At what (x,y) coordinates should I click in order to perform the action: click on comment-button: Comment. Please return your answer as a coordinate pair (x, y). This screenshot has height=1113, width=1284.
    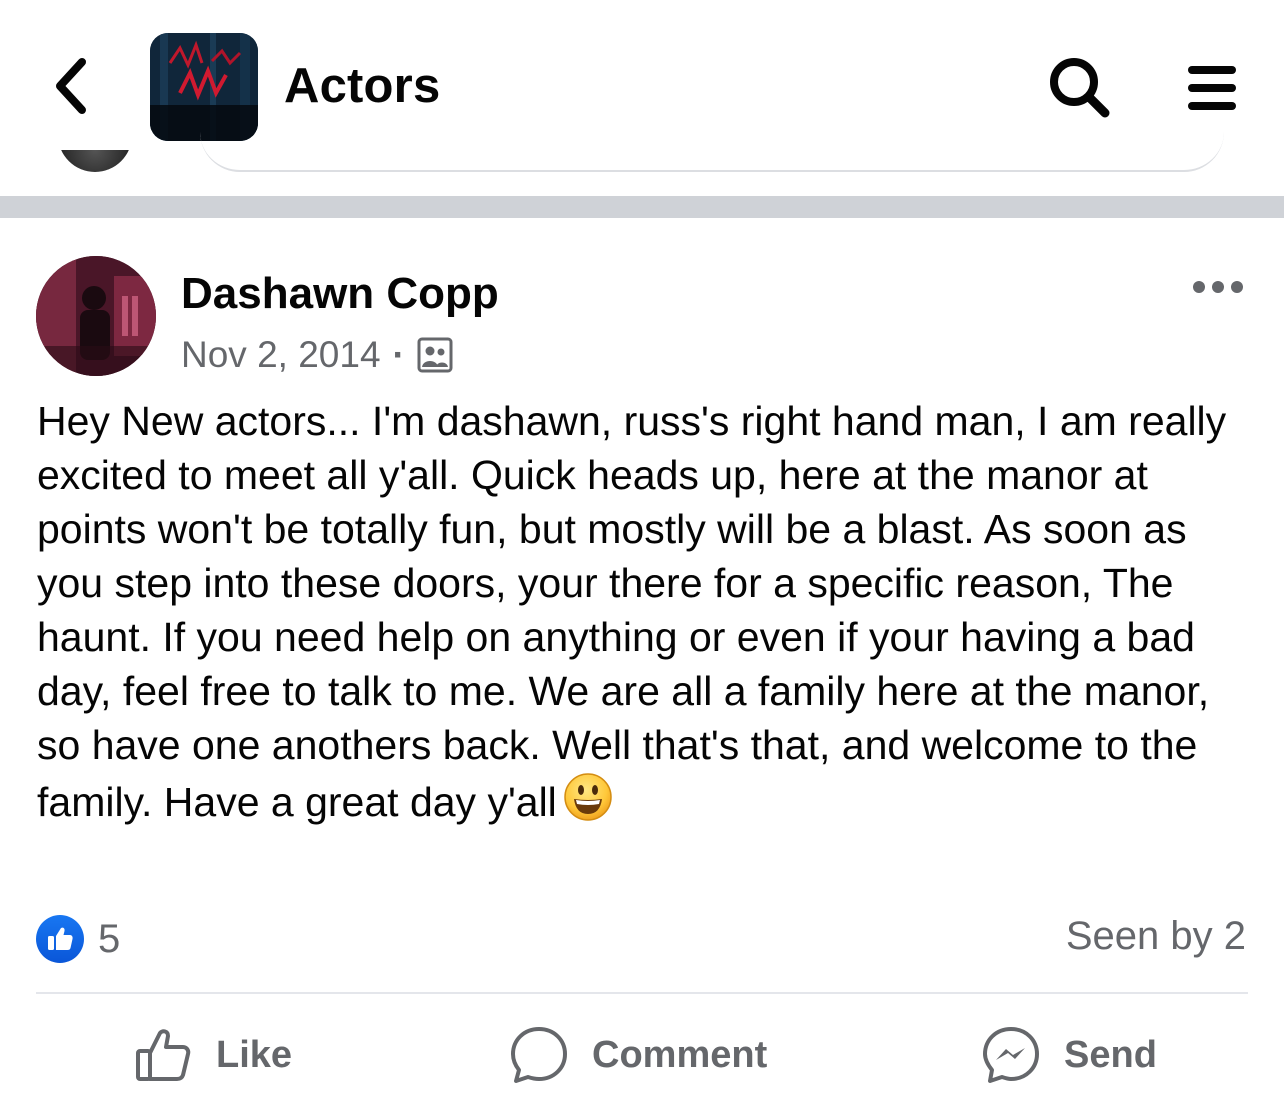
    Looking at the image, I should click on (637, 1055).